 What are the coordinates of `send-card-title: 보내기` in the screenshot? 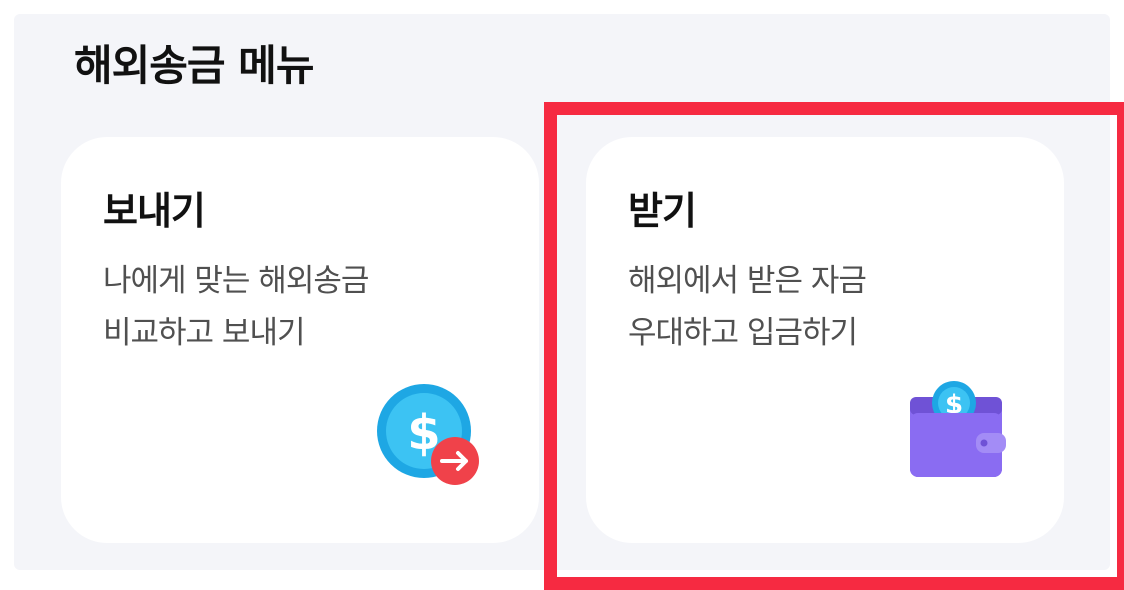 It's located at (154, 211).